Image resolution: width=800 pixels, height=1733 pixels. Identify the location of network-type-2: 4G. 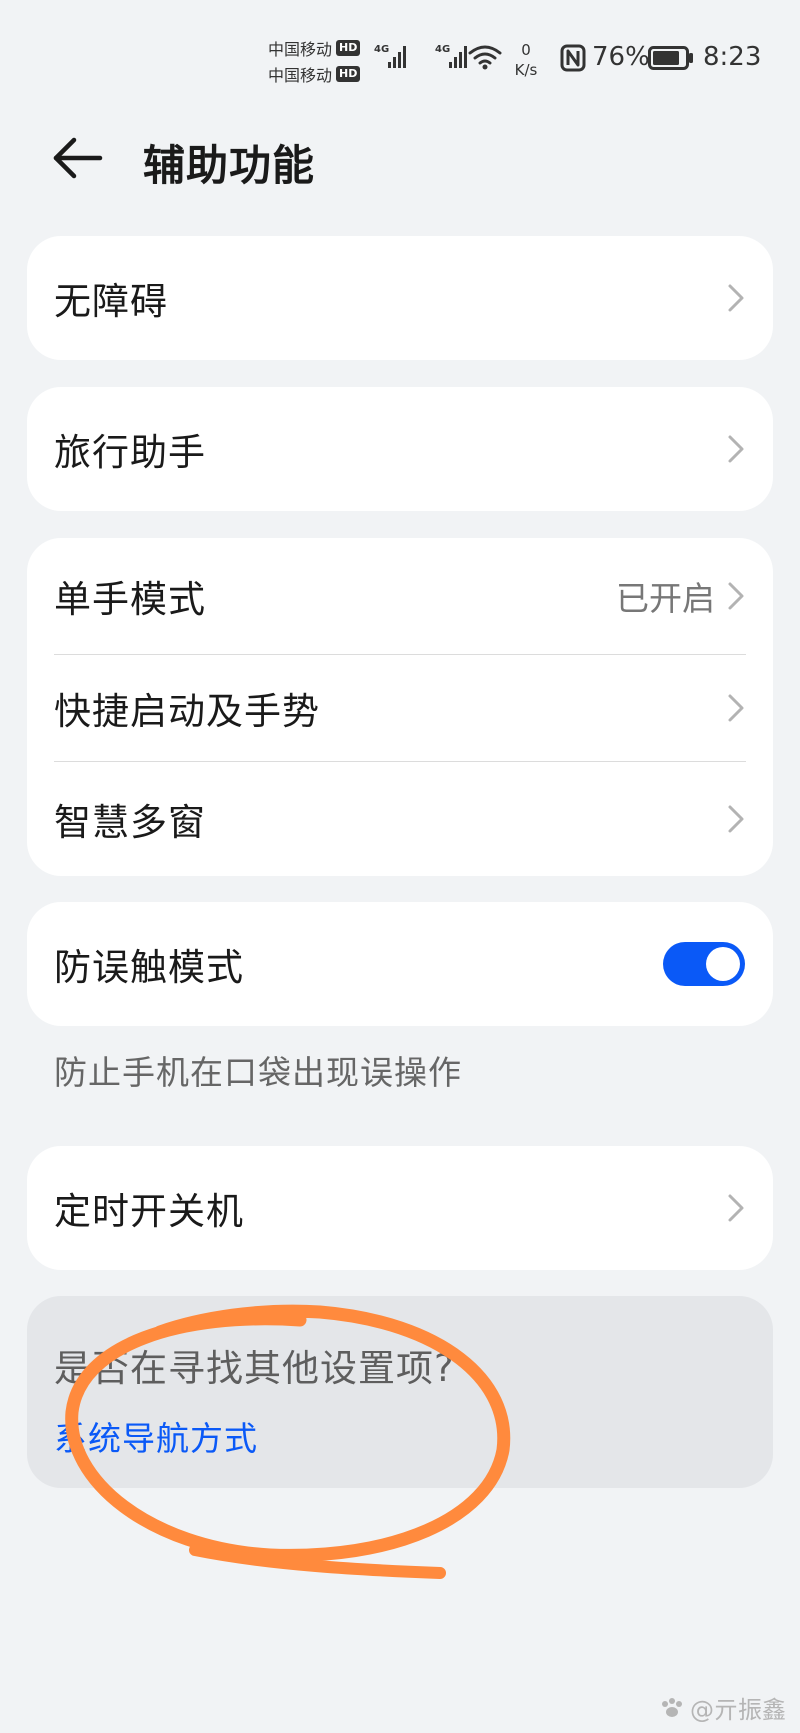
(443, 49).